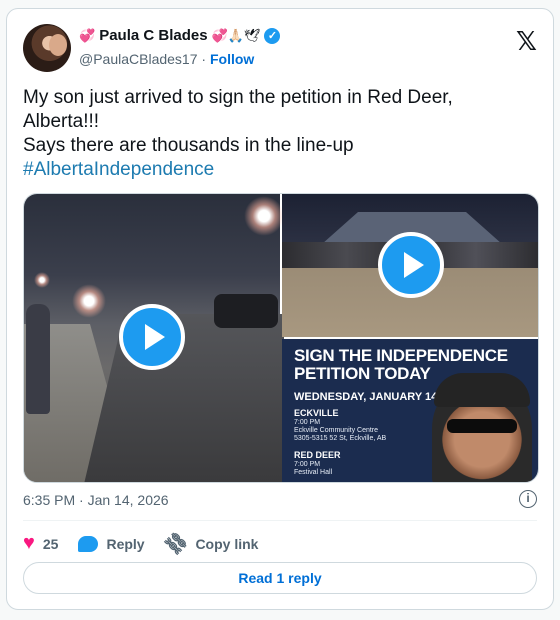  I want to click on hashtag-link: #AlbertaIndependence, so click(278, 170).